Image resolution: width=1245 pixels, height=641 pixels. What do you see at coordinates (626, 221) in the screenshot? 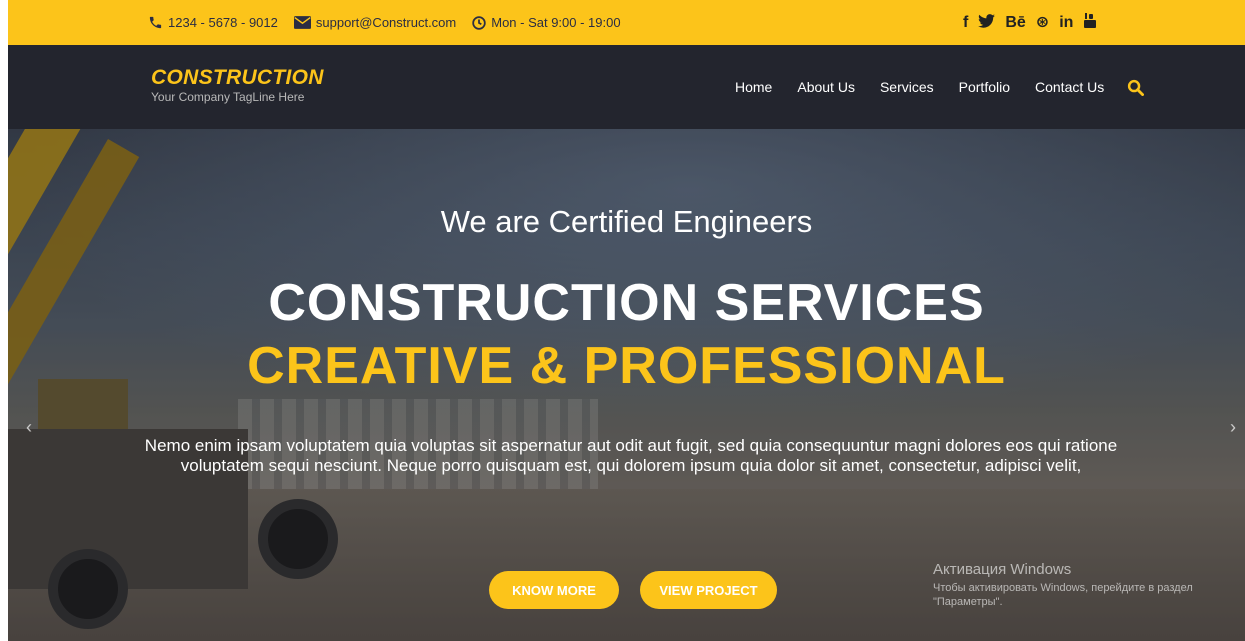
I see `hero-subheading: We are Certified Engineers` at bounding box center [626, 221].